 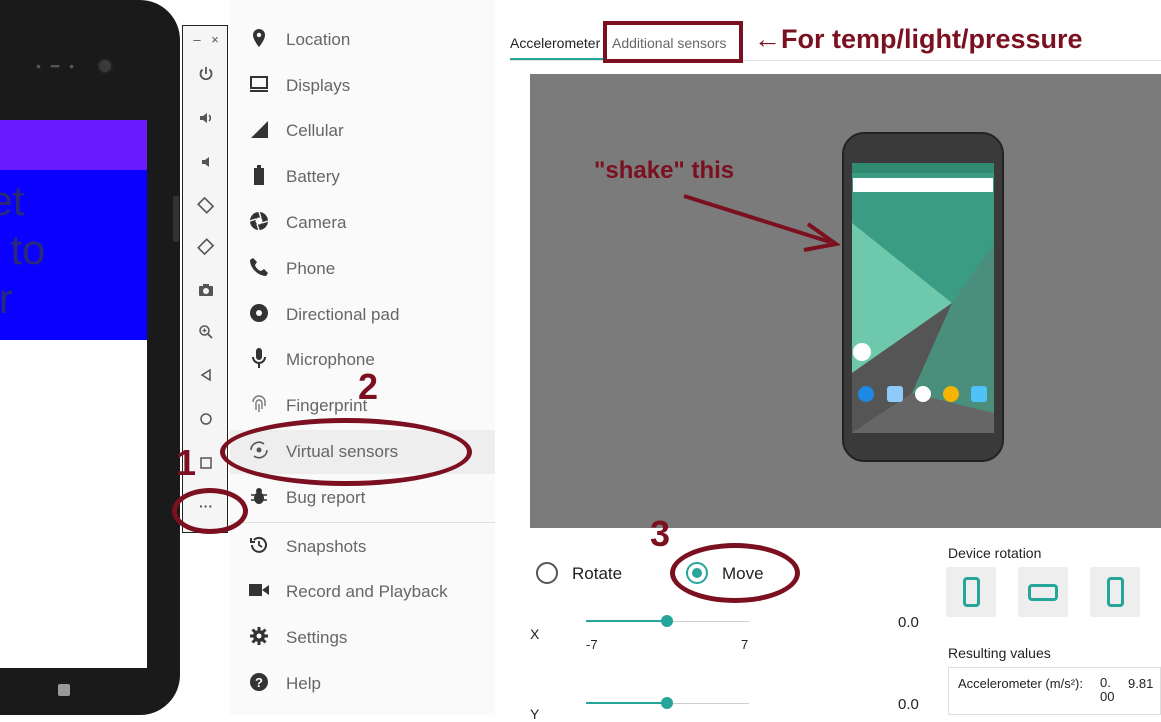 What do you see at coordinates (73, 255) in the screenshot?
I see `phone-content-area: get id to lor` at bounding box center [73, 255].